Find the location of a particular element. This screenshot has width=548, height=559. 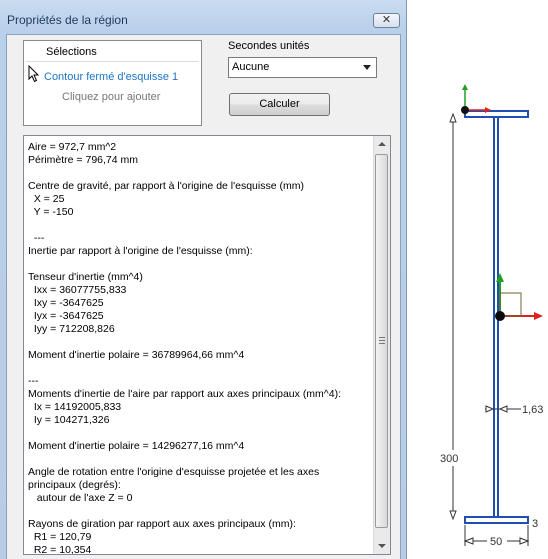

title-bar: Propriétés de la région ✕ is located at coordinates (203, 17).